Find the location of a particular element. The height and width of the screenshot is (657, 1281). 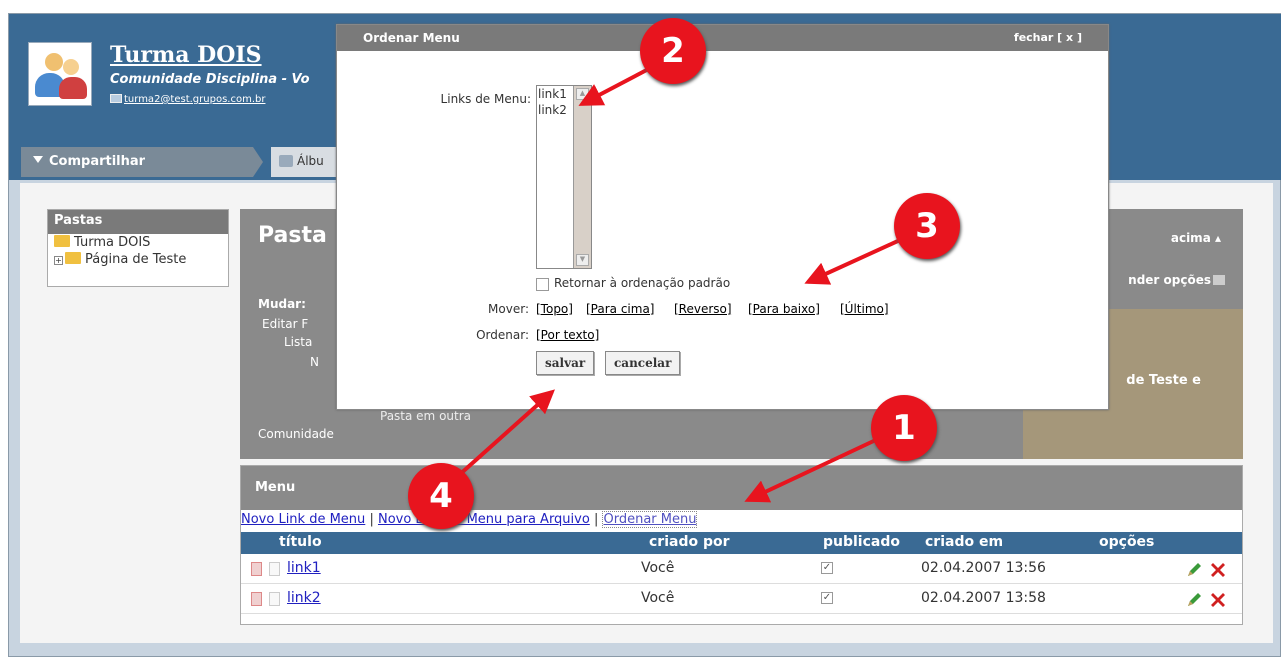

change-label: Mudar: is located at coordinates (282, 304).